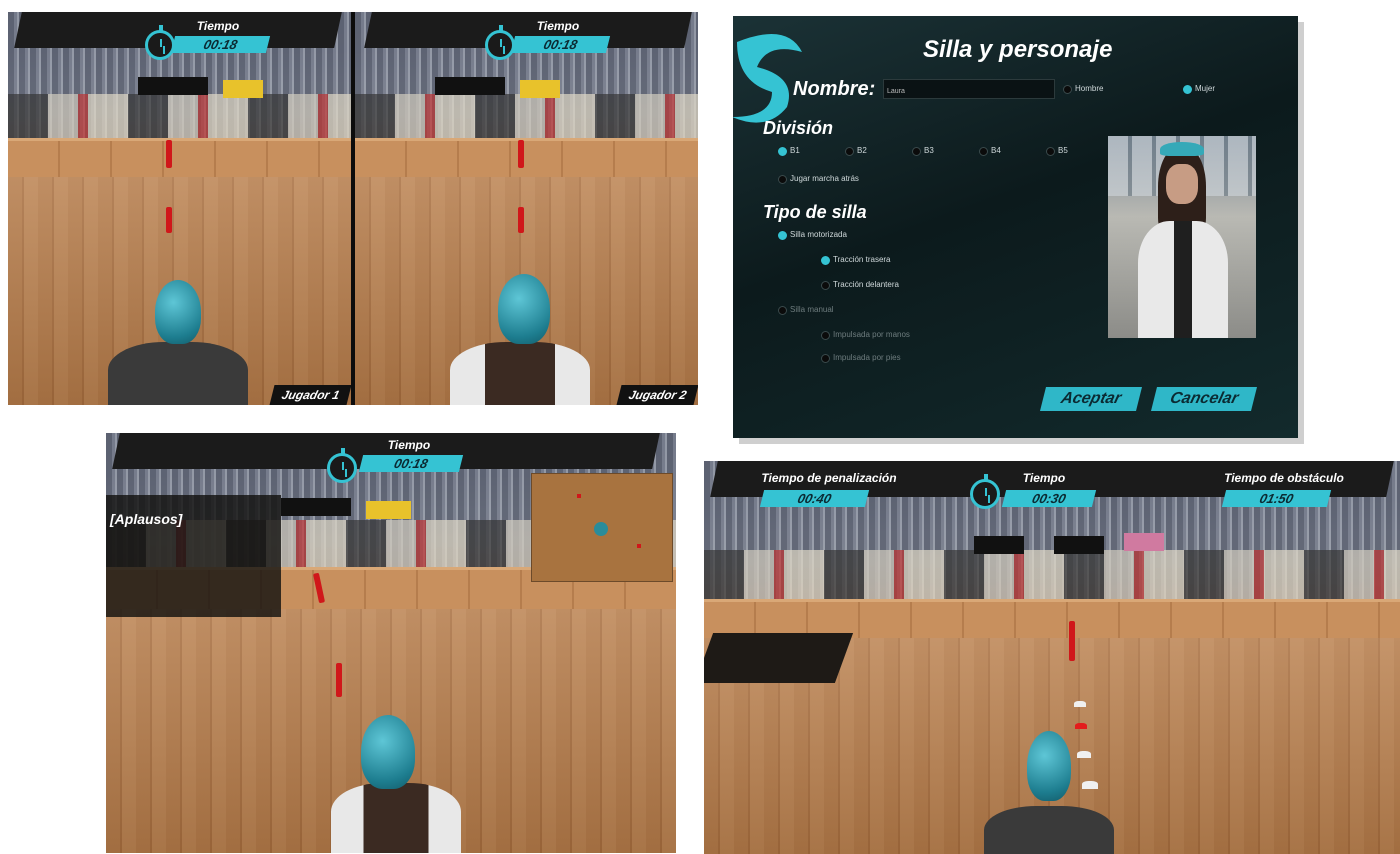  I want to click on division-radio-b4, so click(983, 151).